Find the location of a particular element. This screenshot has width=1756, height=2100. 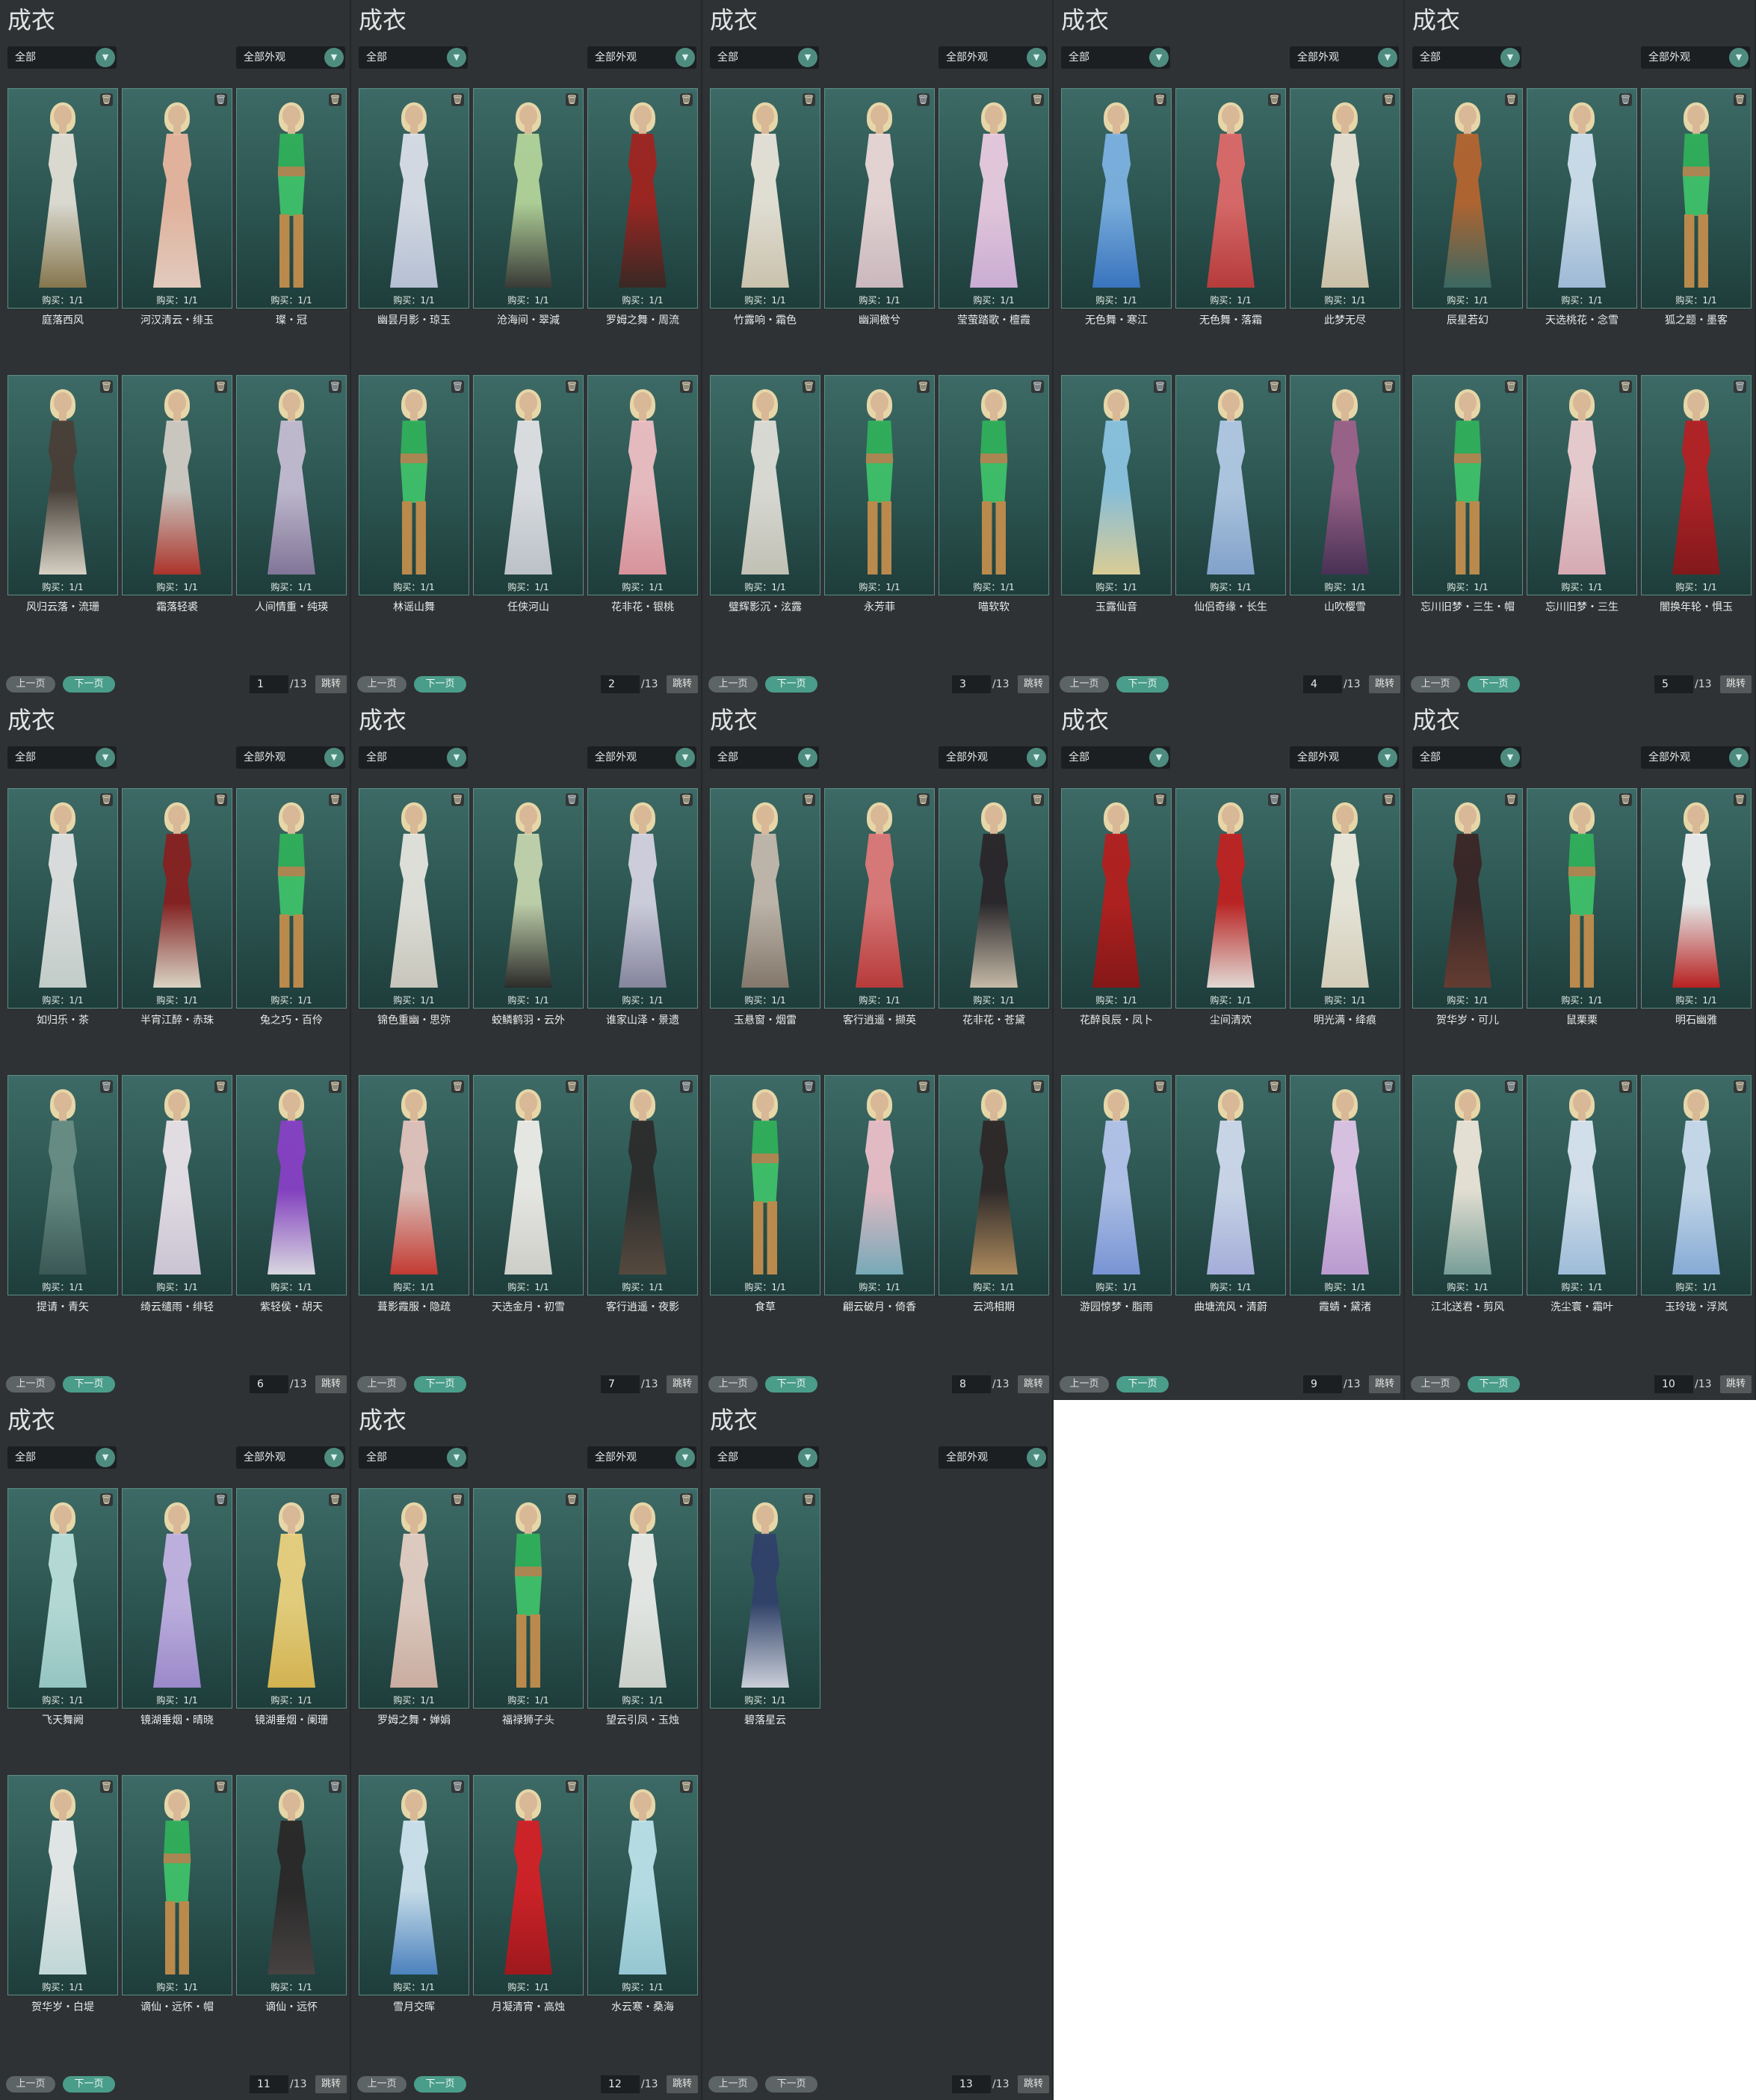

page-number-input: 2 is located at coordinates (620, 684).